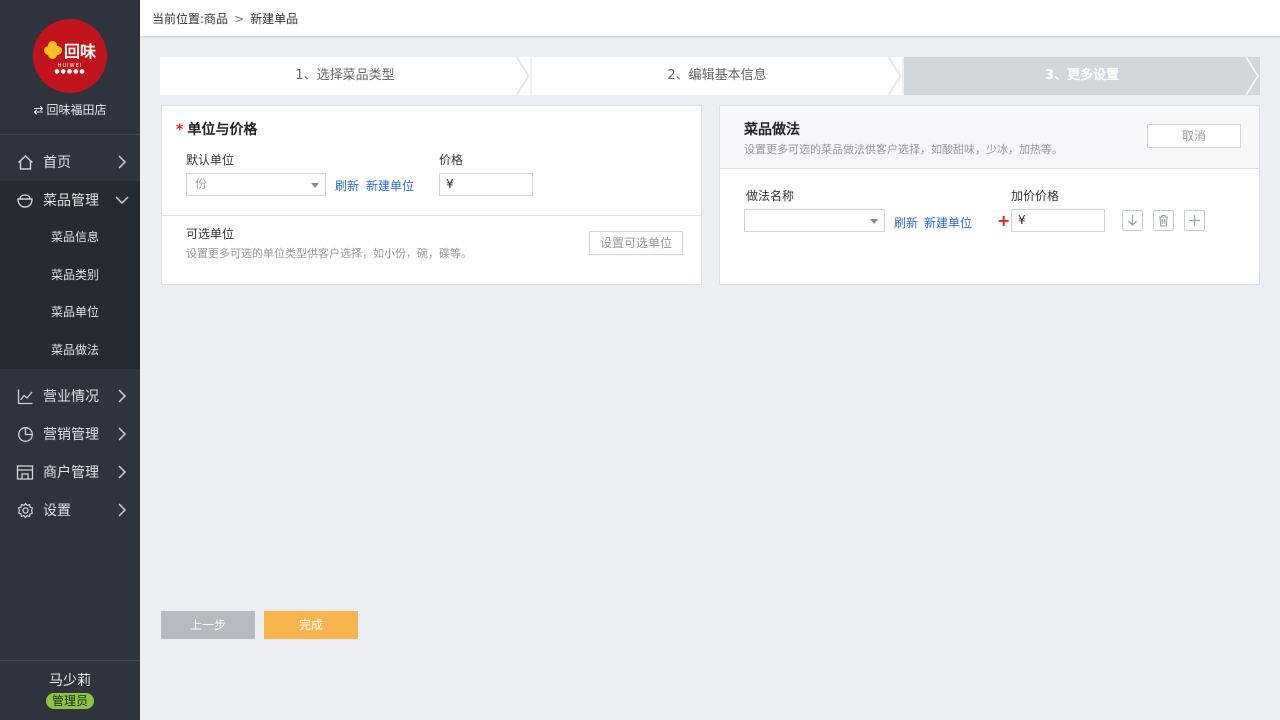 The width and height of the screenshot is (1280, 720). What do you see at coordinates (180, 130) in the screenshot?
I see `required-mark: *` at bounding box center [180, 130].